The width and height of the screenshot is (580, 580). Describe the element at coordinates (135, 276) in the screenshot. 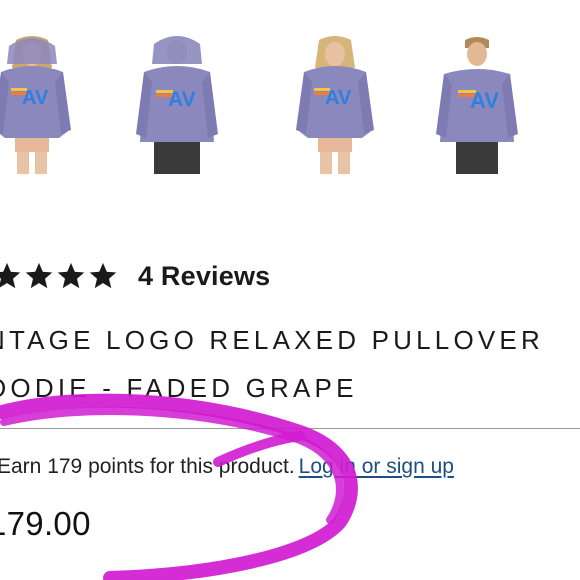

I see `rating-summary: 4 Reviews` at that location.